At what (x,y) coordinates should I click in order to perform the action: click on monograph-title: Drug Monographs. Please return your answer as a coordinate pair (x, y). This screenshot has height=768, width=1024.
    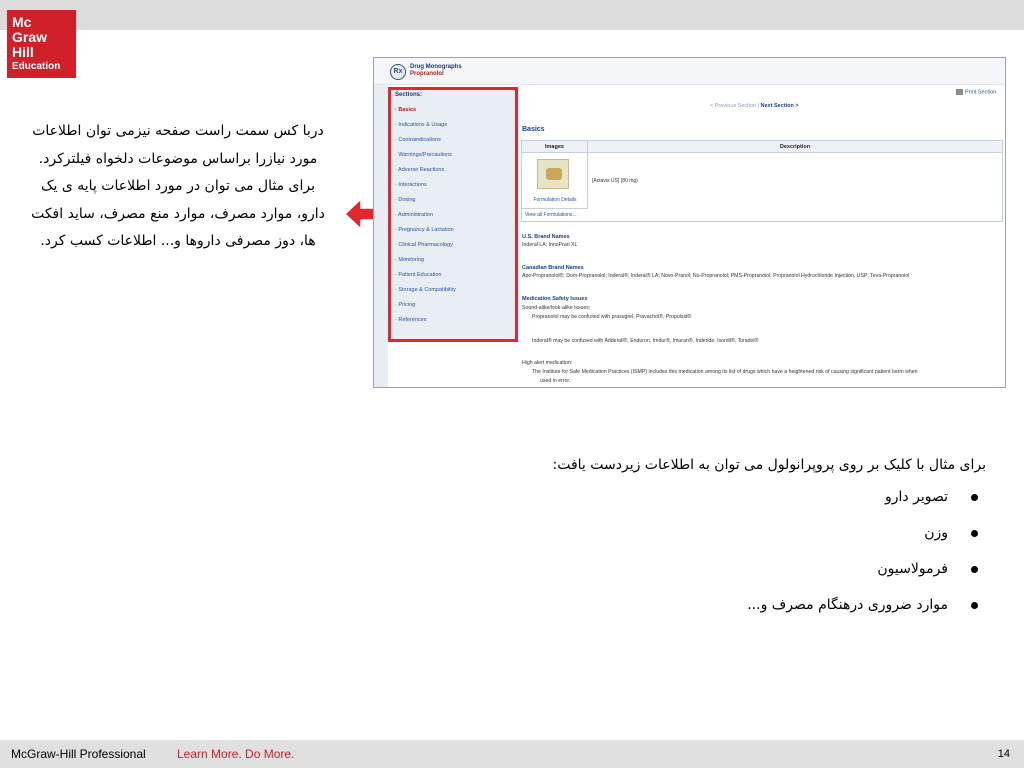
    Looking at the image, I should click on (436, 67).